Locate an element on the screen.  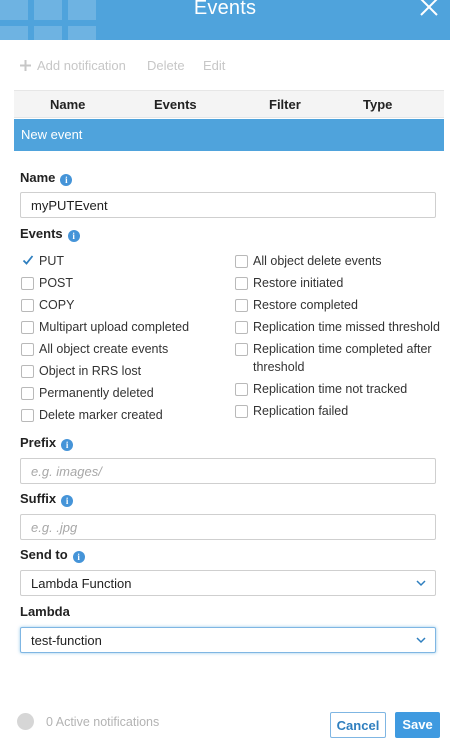
checkbox-label: PUT is located at coordinates (51, 261).